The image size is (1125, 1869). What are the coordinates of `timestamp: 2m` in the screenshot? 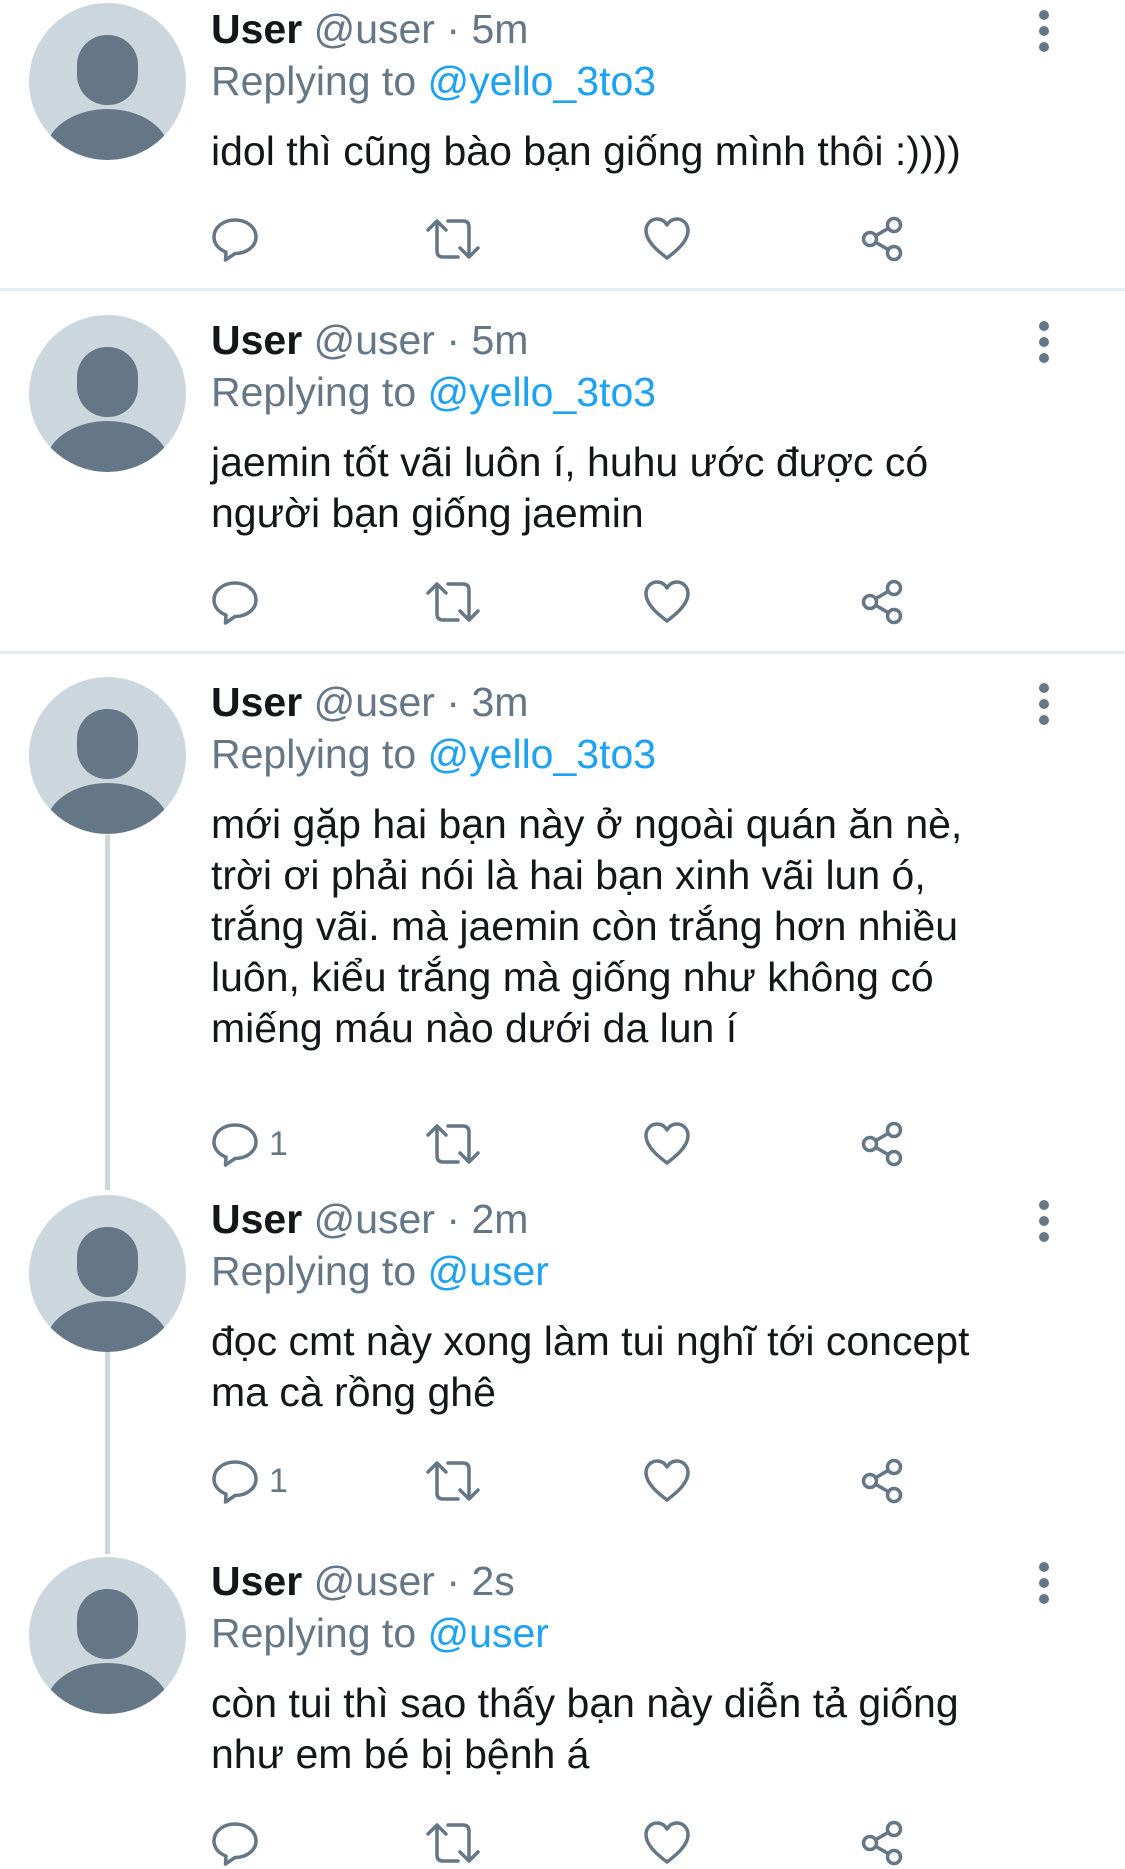 It's located at (499, 1219).